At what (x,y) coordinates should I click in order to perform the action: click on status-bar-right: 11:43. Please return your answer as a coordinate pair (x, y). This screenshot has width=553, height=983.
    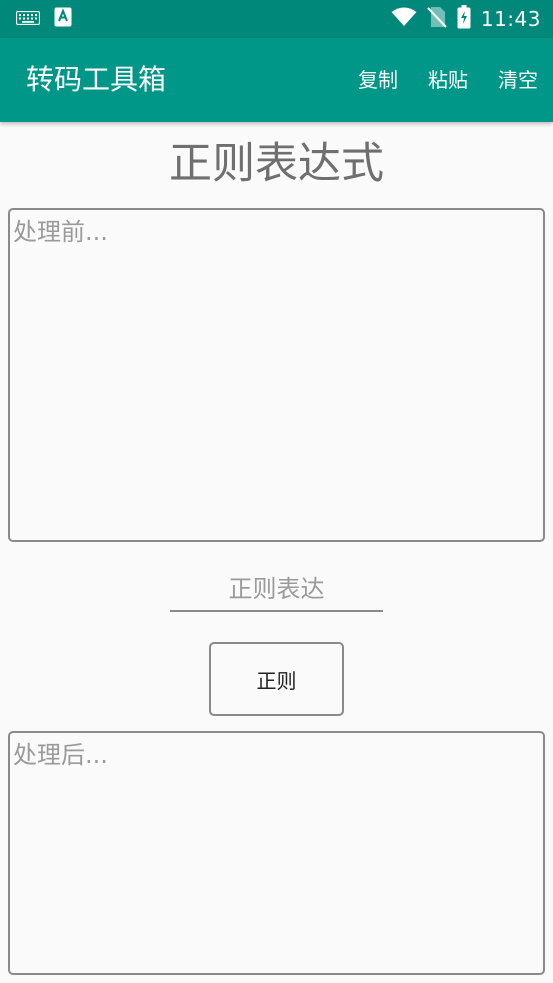
    Looking at the image, I should click on (466, 19).